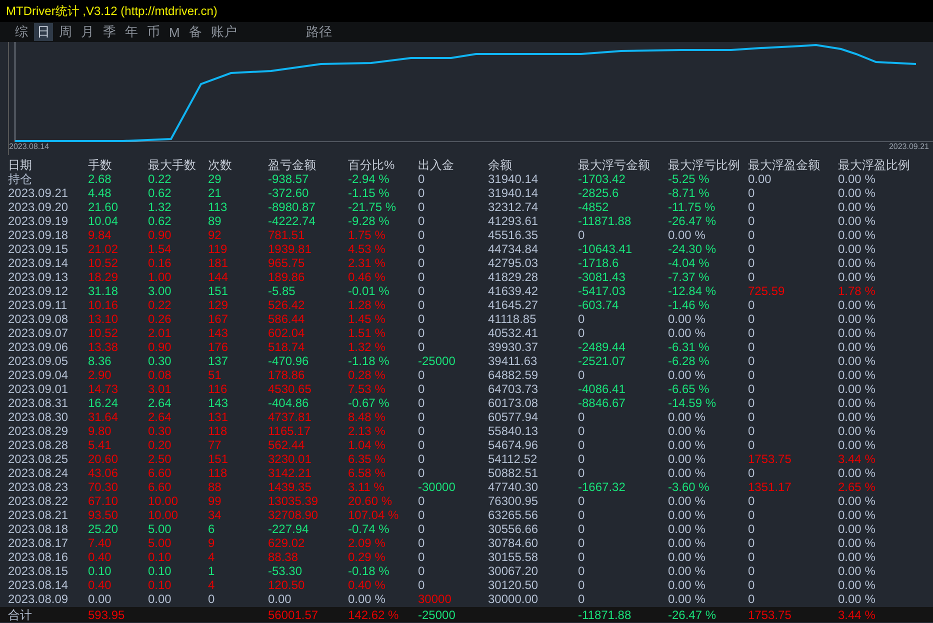  I want to click on table-cell-text: 1, so click(212, 571).